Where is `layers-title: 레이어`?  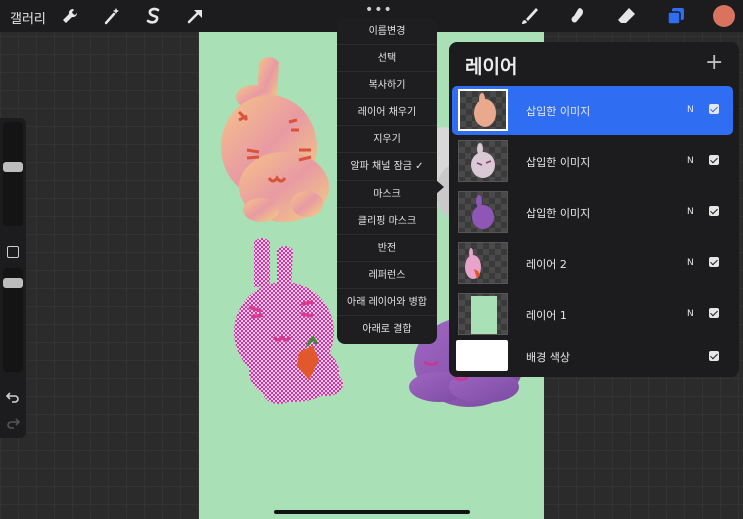
layers-title: 레이어 is located at coordinates (491, 67).